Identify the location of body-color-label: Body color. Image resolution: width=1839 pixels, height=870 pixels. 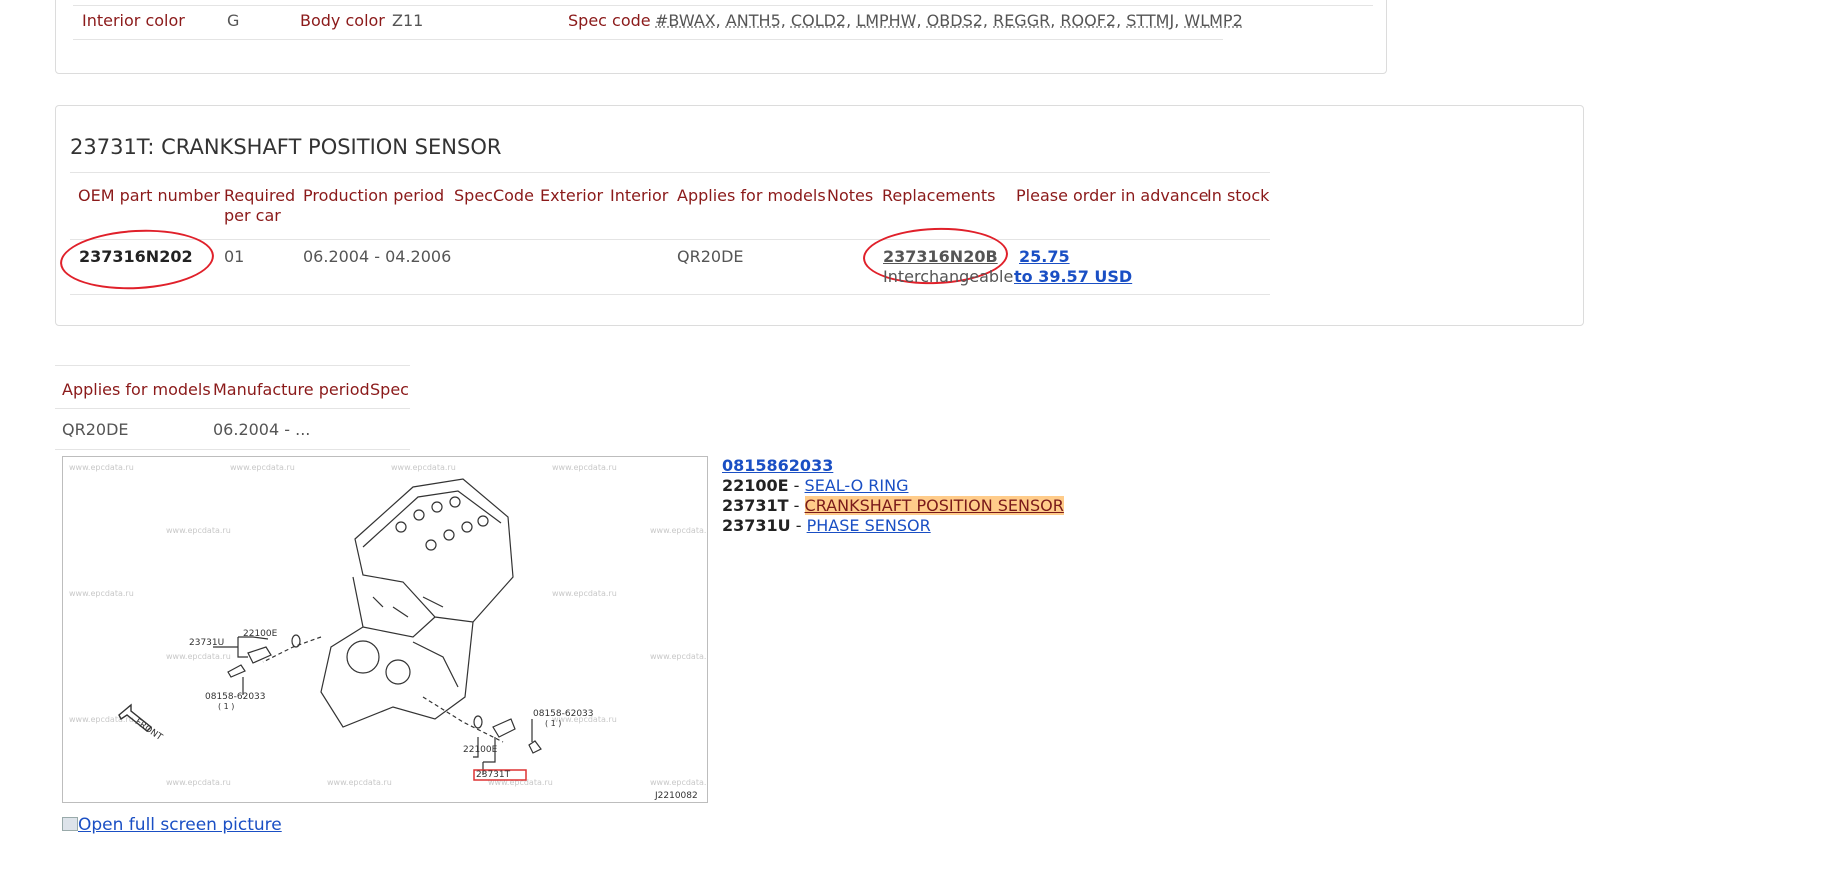
(342, 20).